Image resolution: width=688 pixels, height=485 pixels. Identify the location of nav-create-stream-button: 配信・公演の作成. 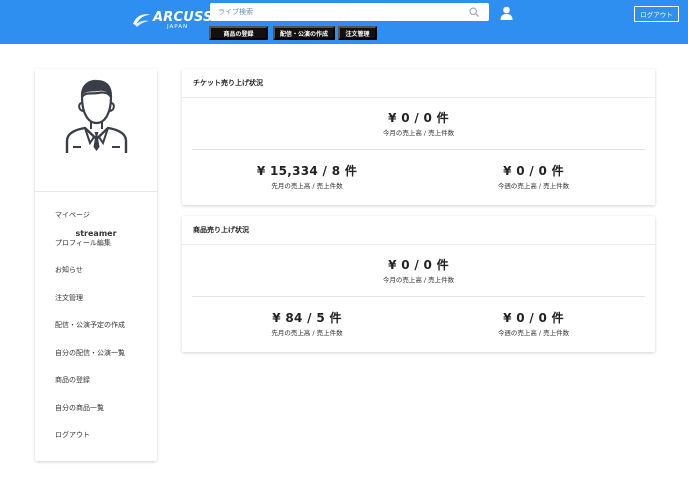
(304, 33).